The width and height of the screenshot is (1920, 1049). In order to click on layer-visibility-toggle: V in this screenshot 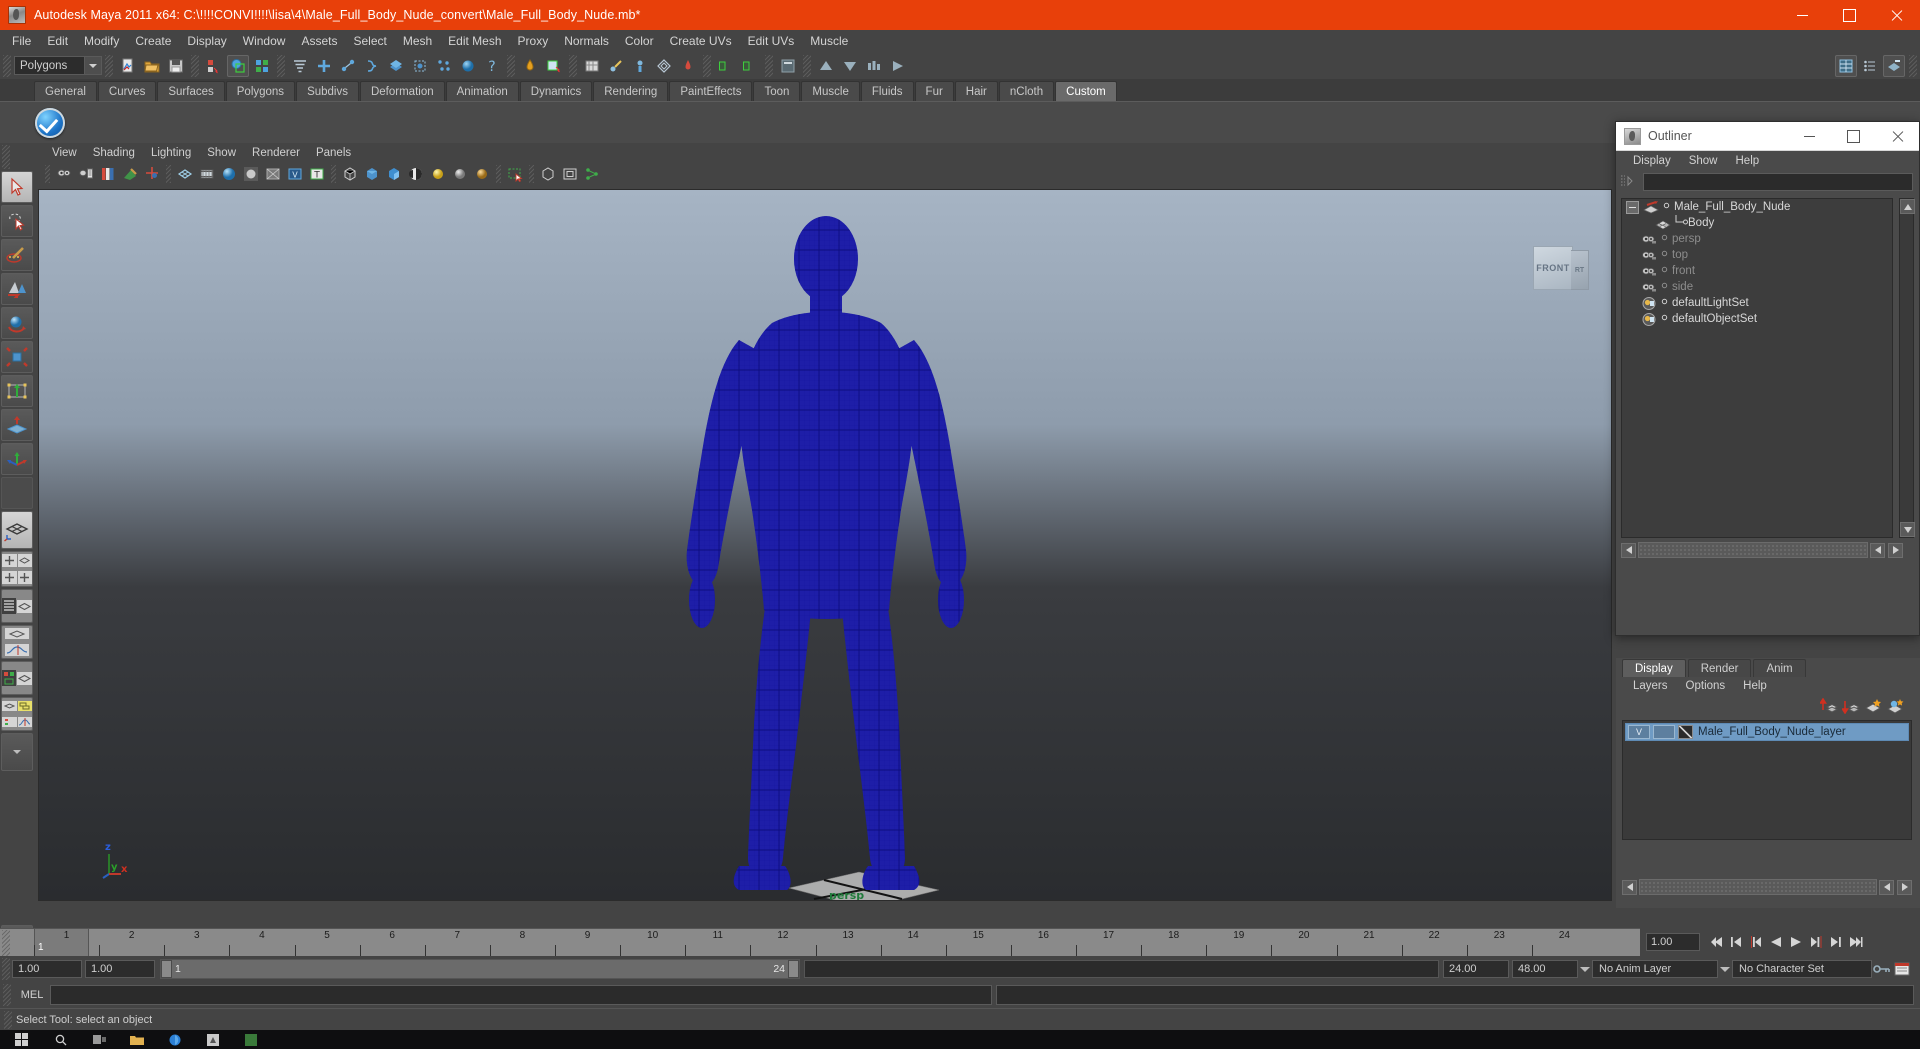, I will do `click(1639, 732)`.